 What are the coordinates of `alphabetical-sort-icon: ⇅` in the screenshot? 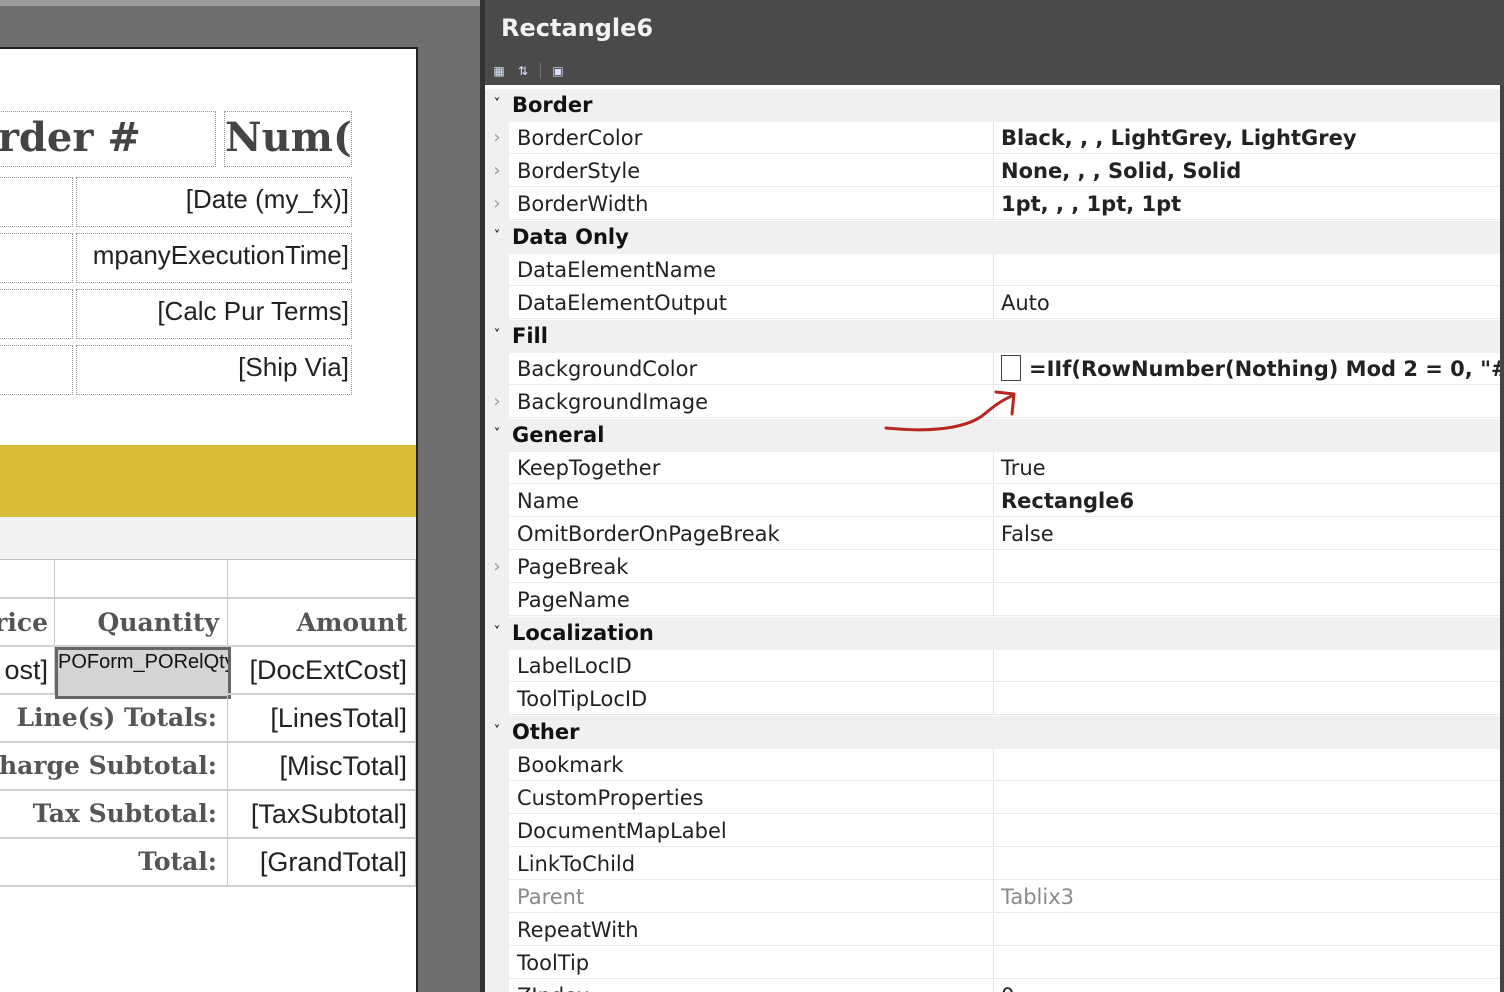 It's located at (523, 71).